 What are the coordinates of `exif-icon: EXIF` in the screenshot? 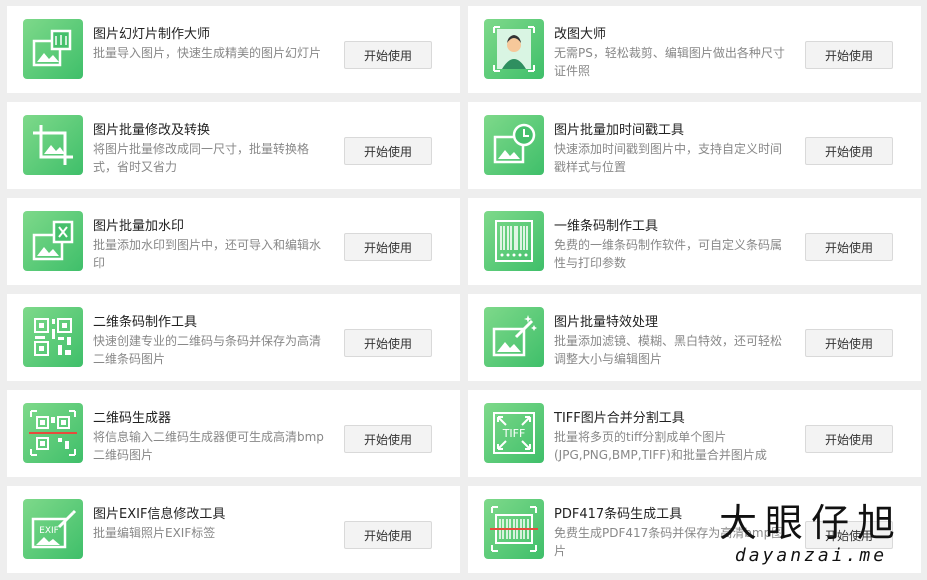 It's located at (53, 529).